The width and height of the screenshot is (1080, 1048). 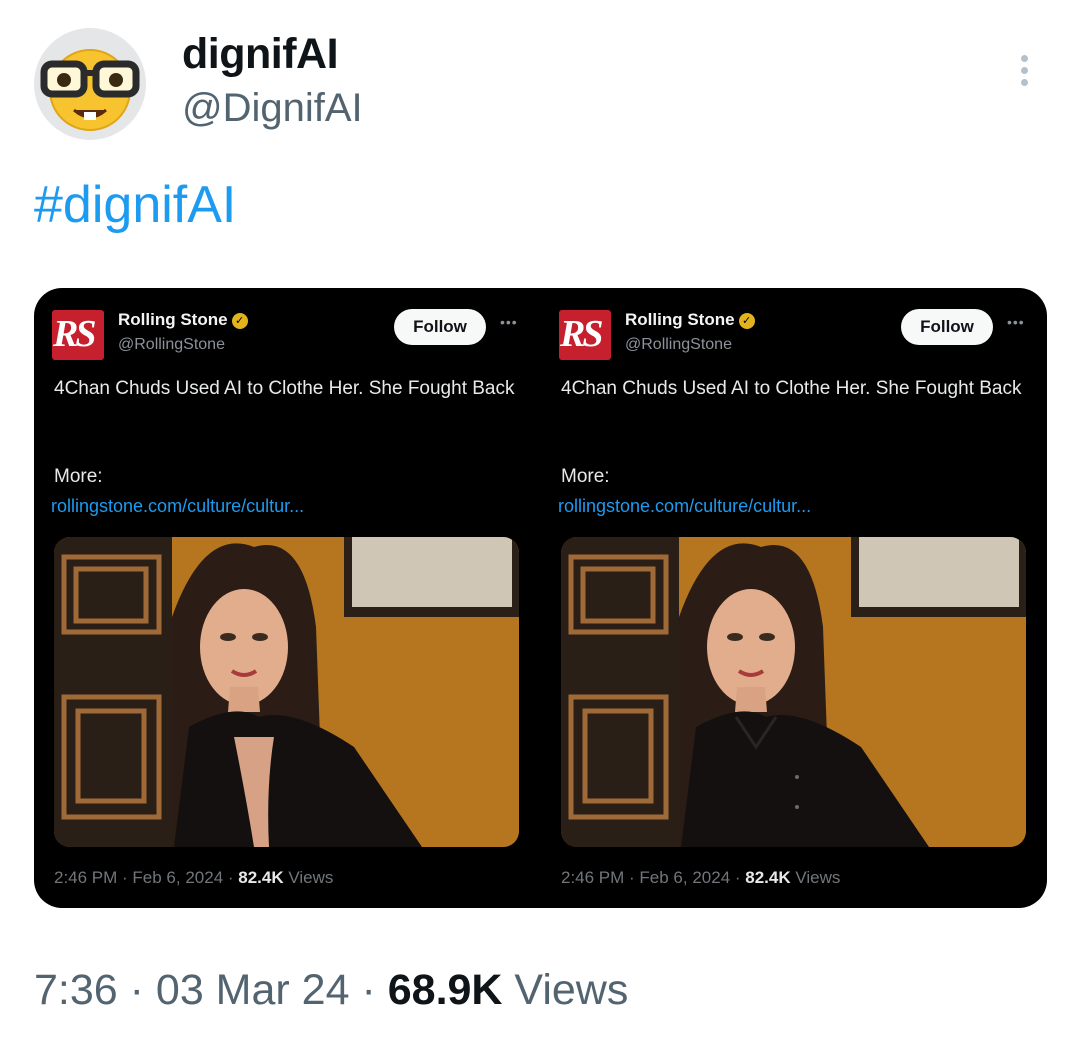 What do you see at coordinates (445, 990) in the screenshot?
I see `views-count: 68.9K` at bounding box center [445, 990].